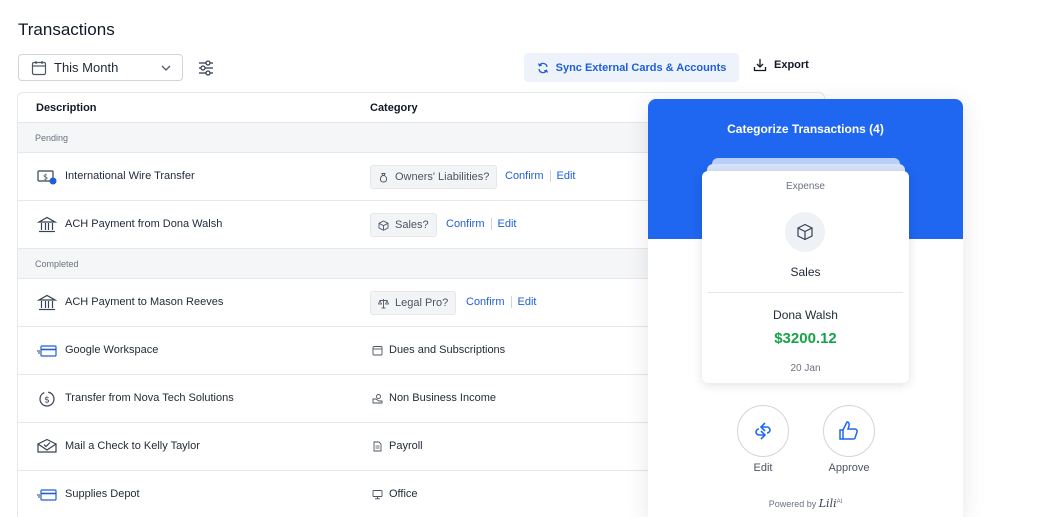  What do you see at coordinates (805, 368) in the screenshot?
I see `card-date: 20 Jan` at bounding box center [805, 368].